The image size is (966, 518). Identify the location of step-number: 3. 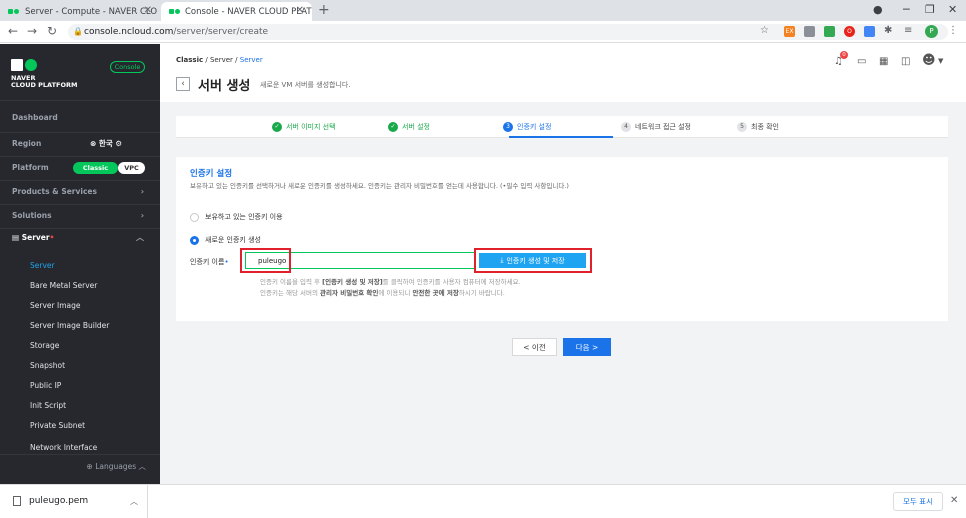
(508, 127).